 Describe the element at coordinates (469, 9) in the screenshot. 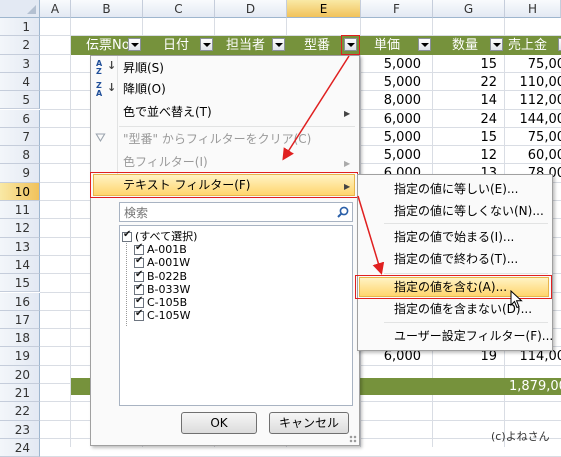

I see `col-header-g: G` at that location.